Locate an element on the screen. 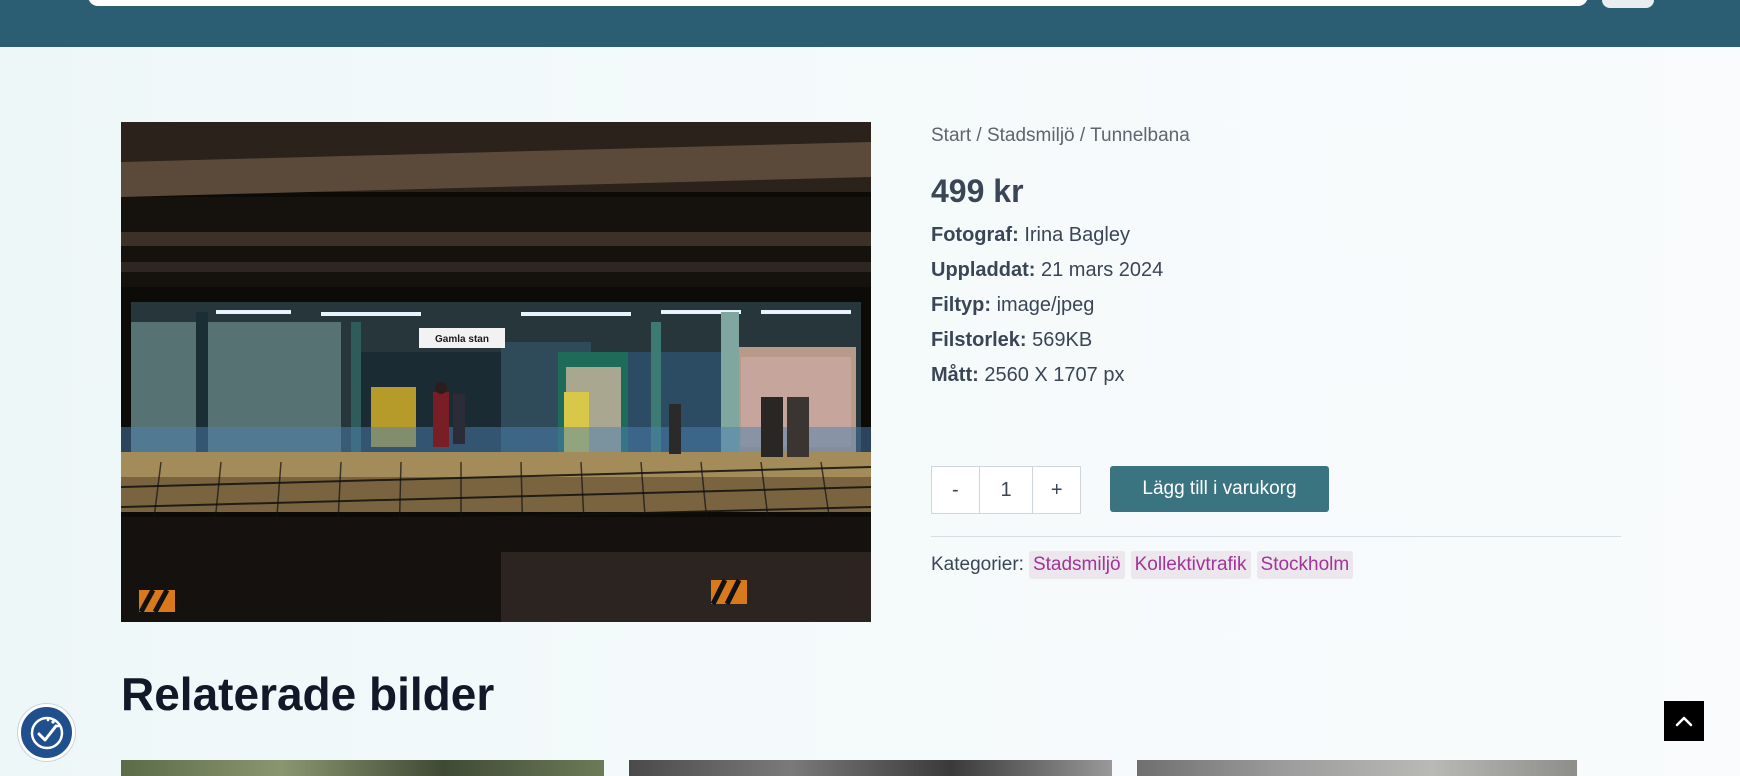  meta-uploaded: Uppladdat: 21 mars 2024 is located at coordinates (1047, 270).